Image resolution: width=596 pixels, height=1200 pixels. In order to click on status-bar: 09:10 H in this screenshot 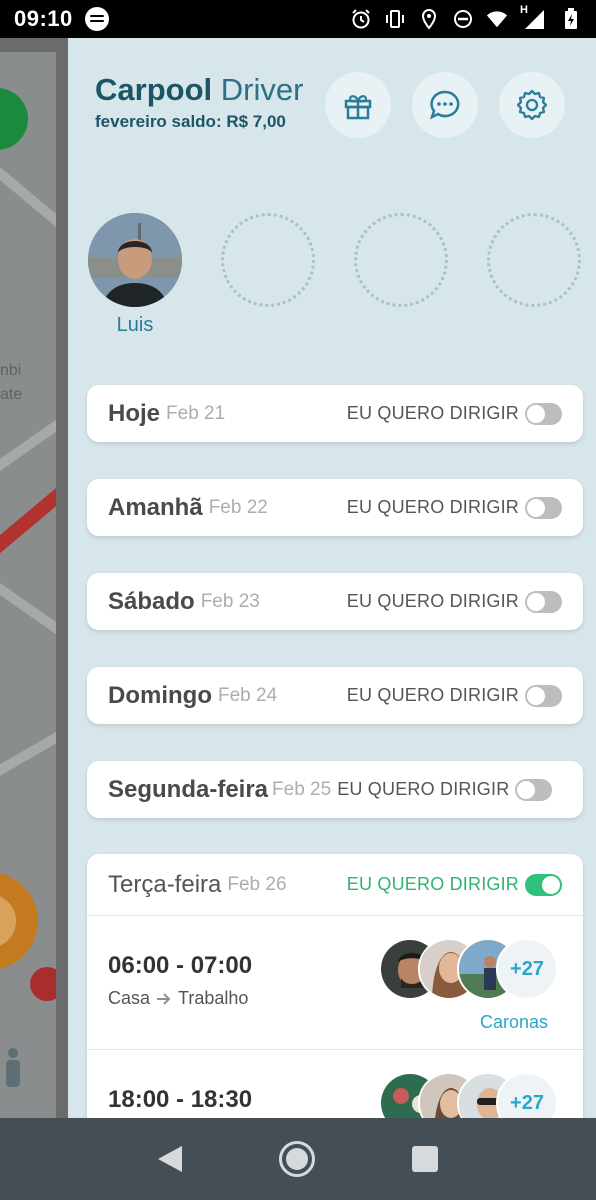, I will do `click(298, 19)`.